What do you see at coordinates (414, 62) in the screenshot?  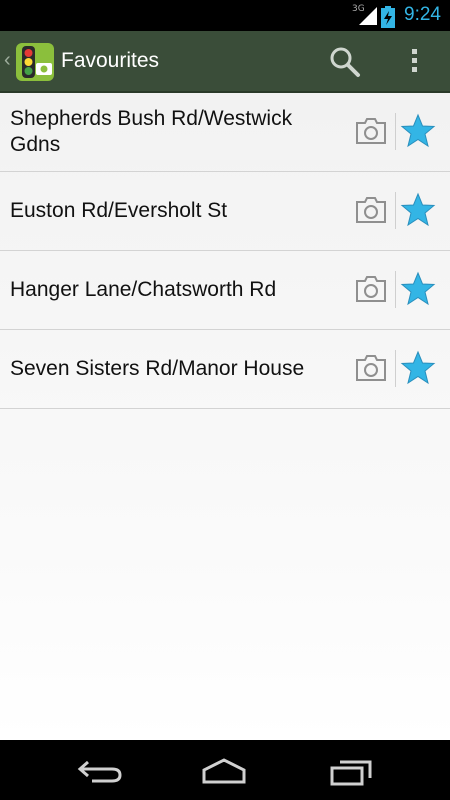 I see `overflow-menu-icon` at bounding box center [414, 62].